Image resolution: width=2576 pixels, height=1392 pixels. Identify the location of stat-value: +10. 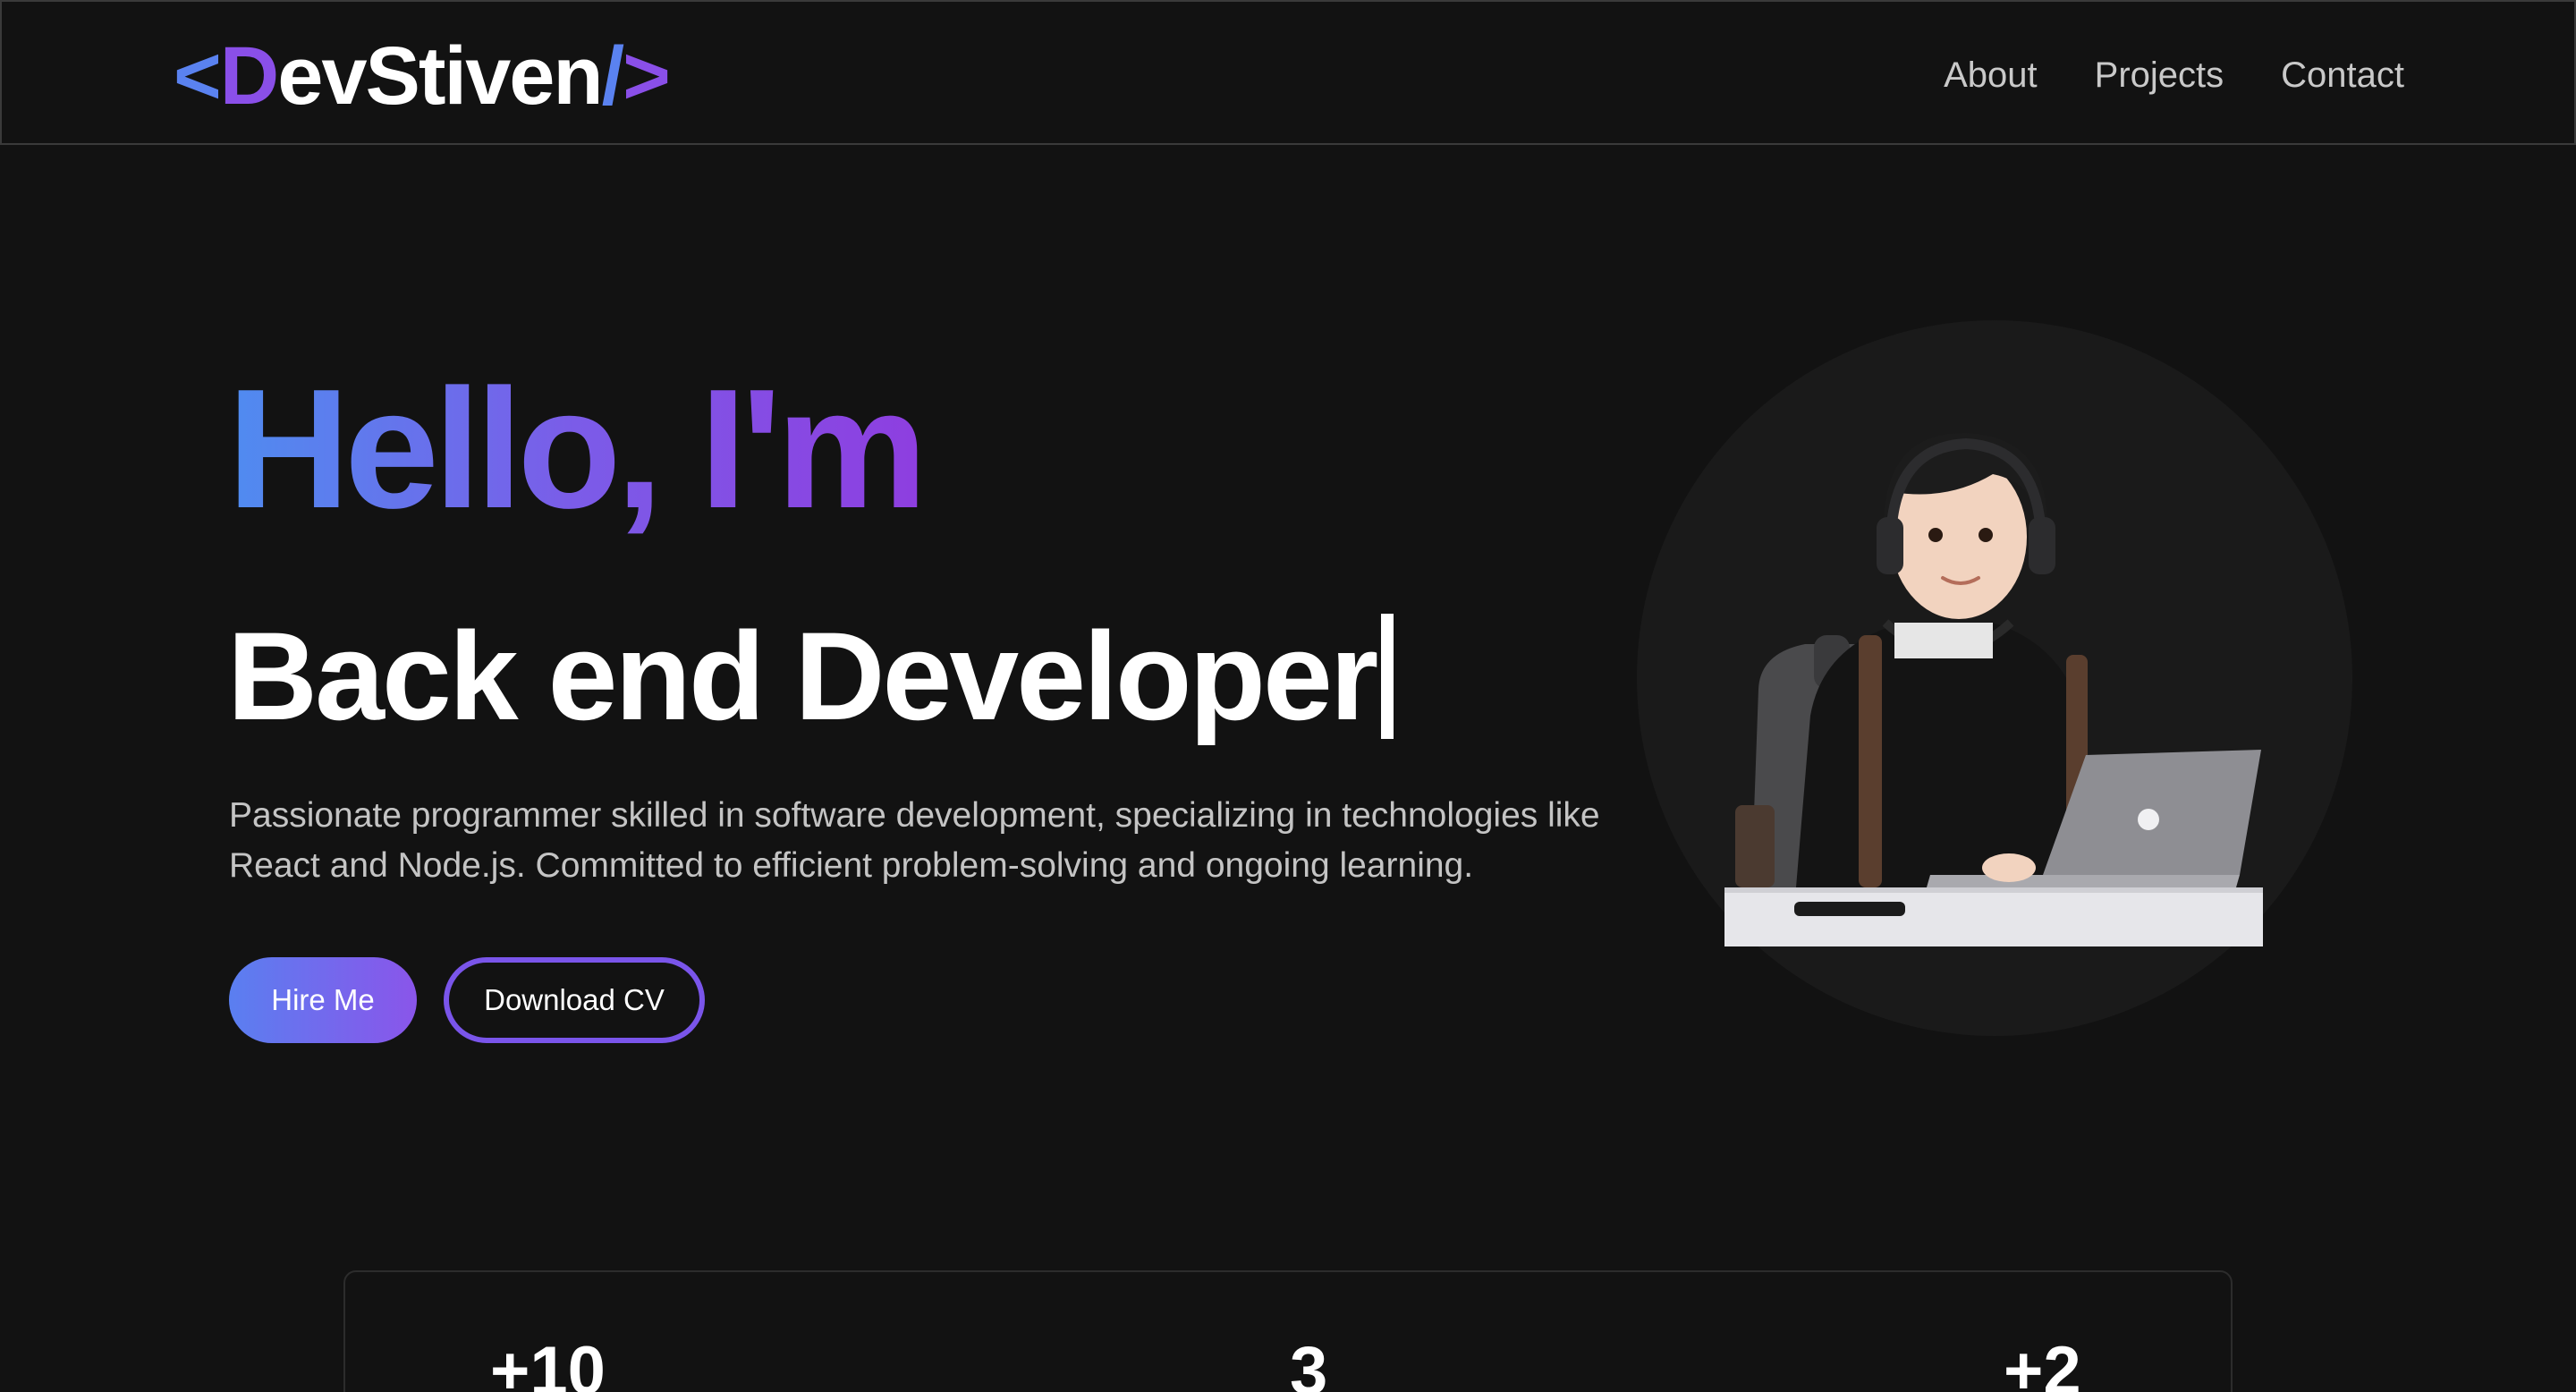
(548, 1362).